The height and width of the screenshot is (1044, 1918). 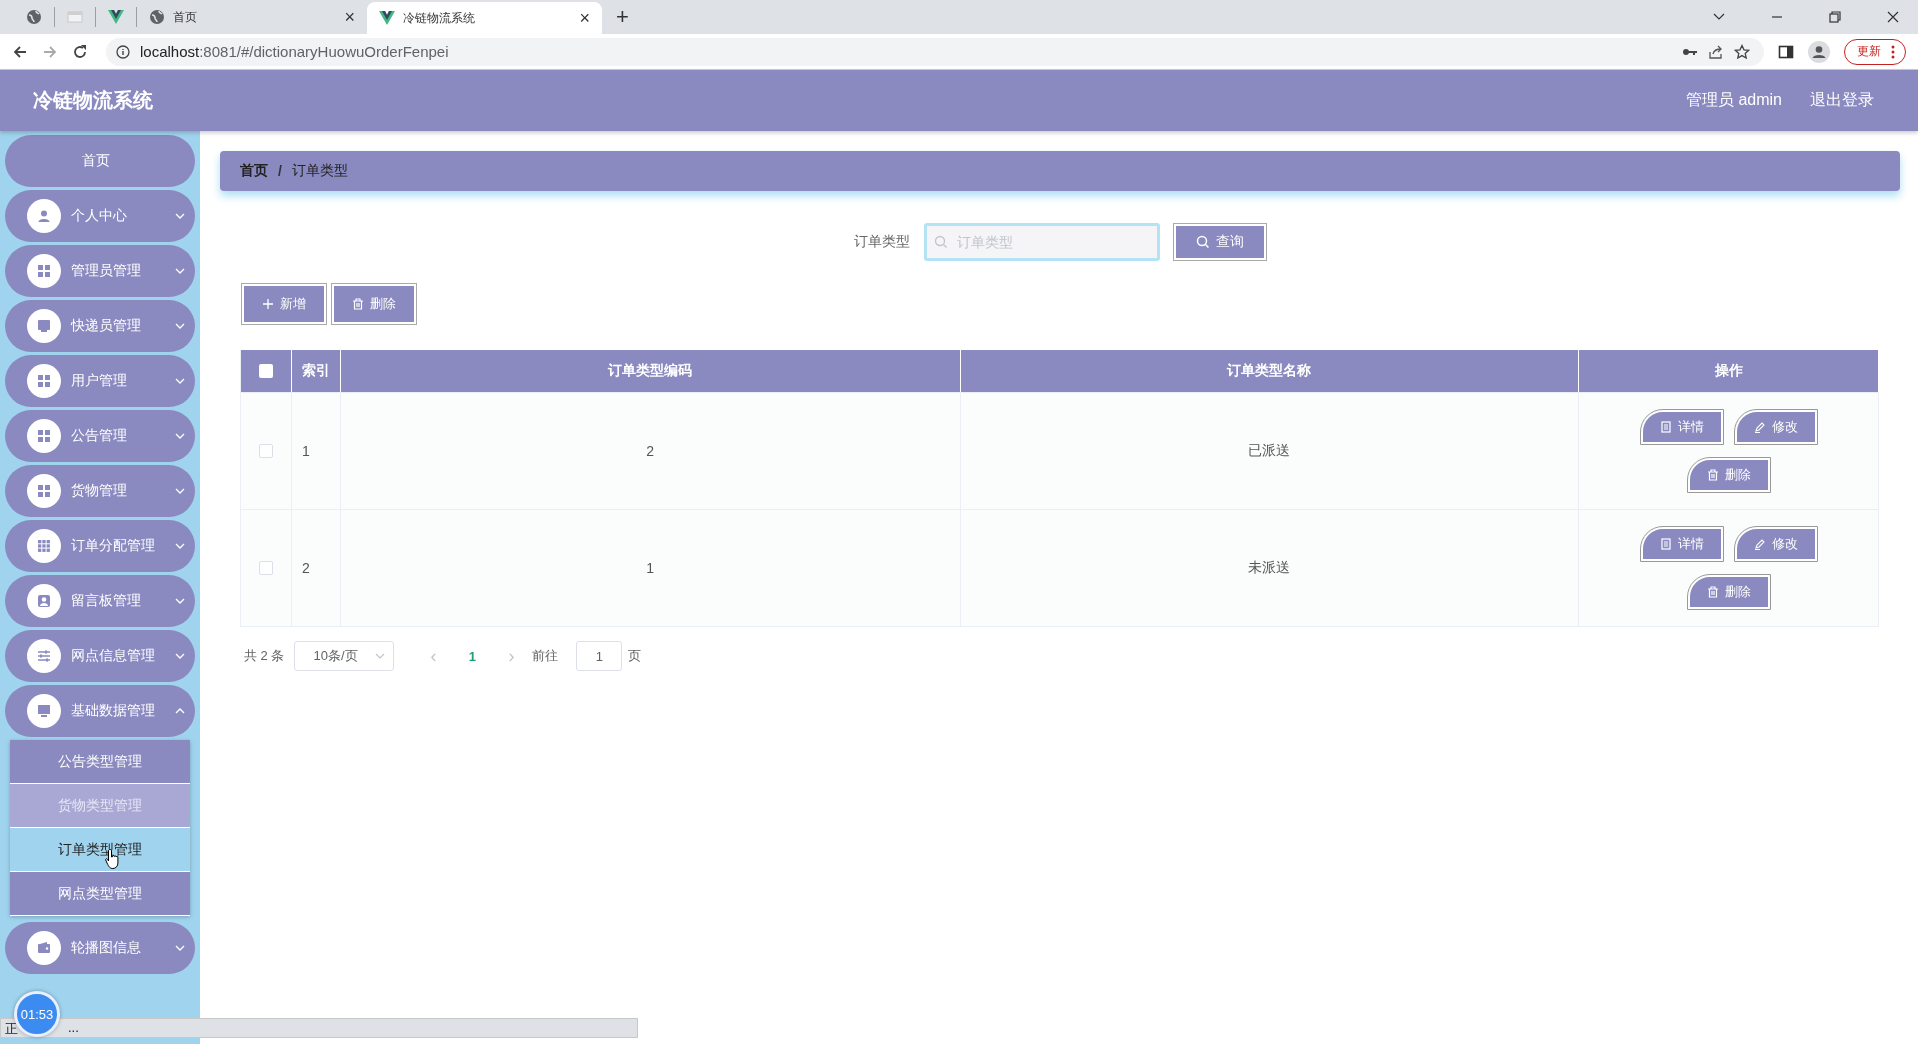 I want to click on plus-icon, so click(x=268, y=304).